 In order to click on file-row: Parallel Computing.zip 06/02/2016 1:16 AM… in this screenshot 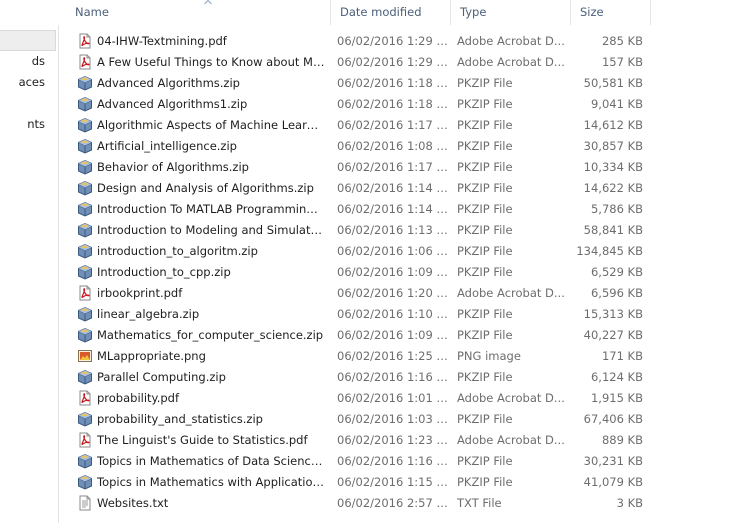, I will do `click(405, 377)`.